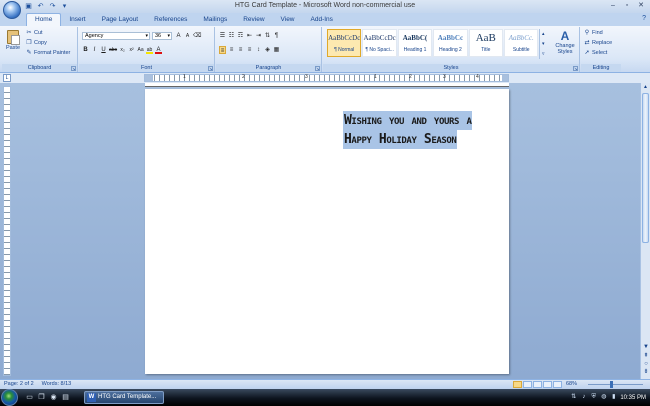  Describe the element at coordinates (415, 43) in the screenshot. I see `style-heading-1: AaBbC( Heading 1` at that location.